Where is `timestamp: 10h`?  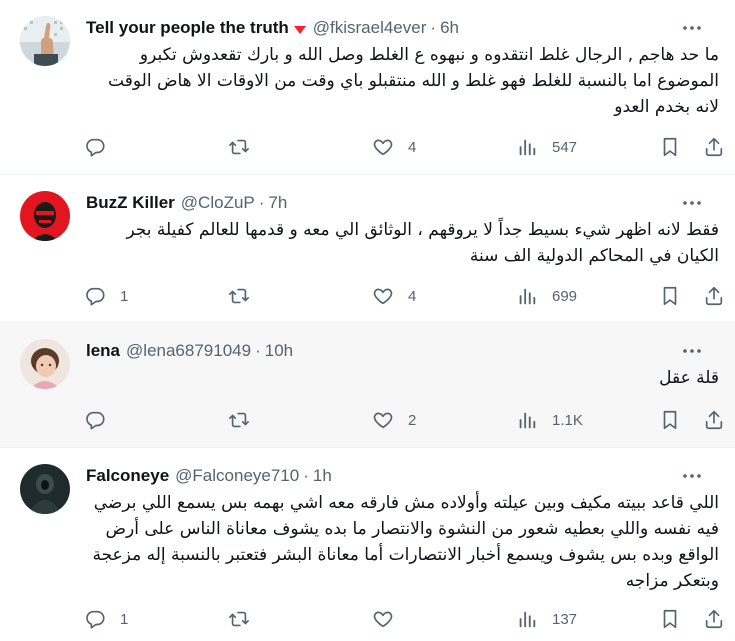
timestamp: 10h is located at coordinates (279, 351).